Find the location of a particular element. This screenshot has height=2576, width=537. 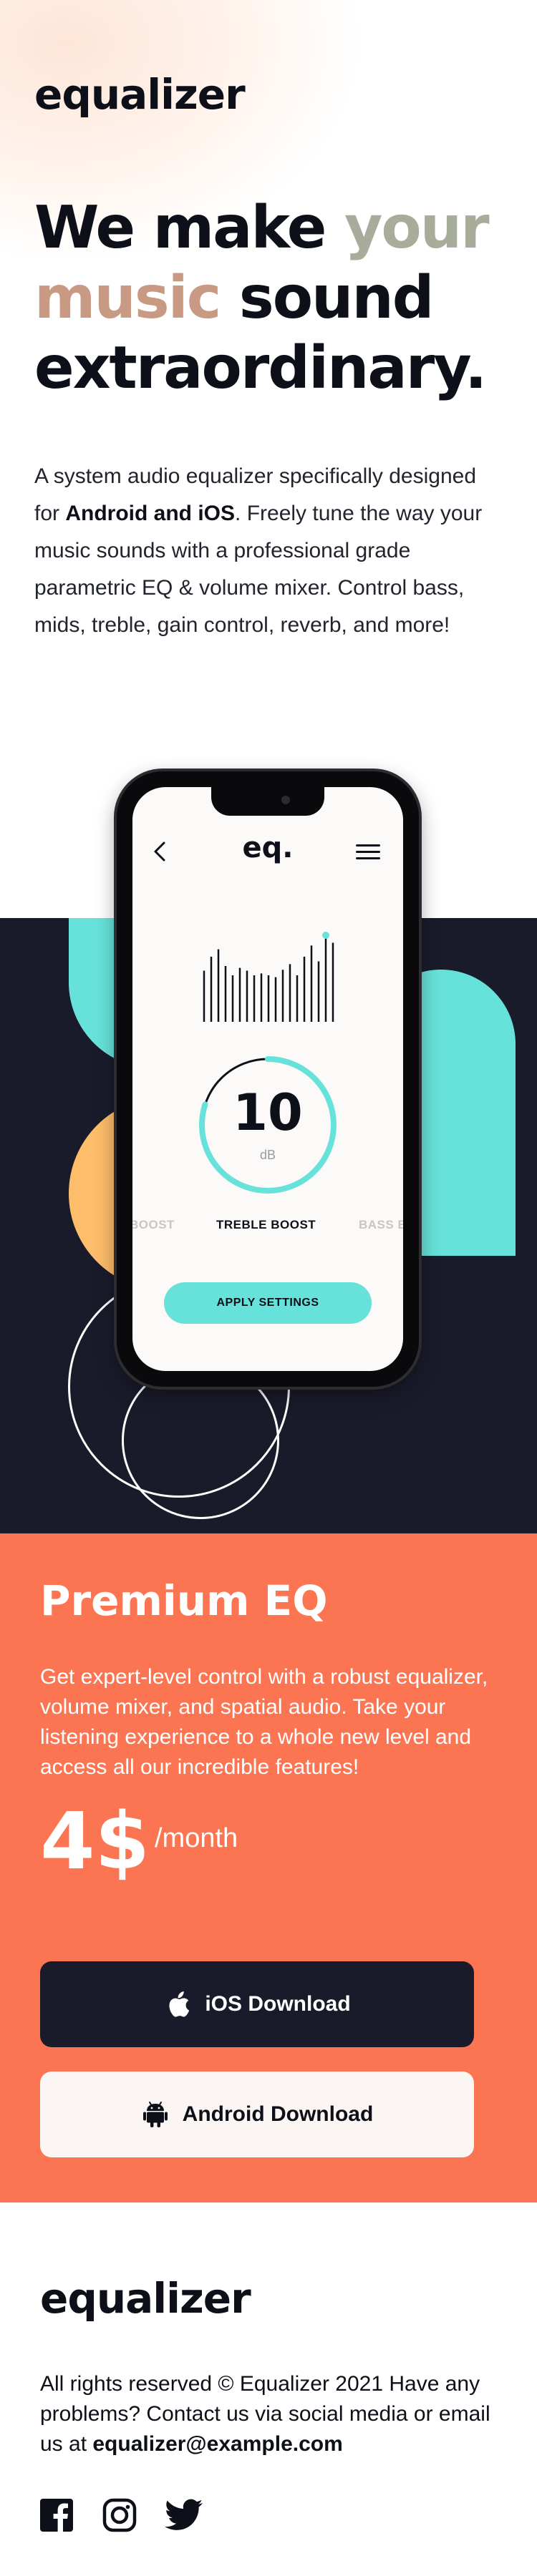

apple-icon is located at coordinates (177, 2004).